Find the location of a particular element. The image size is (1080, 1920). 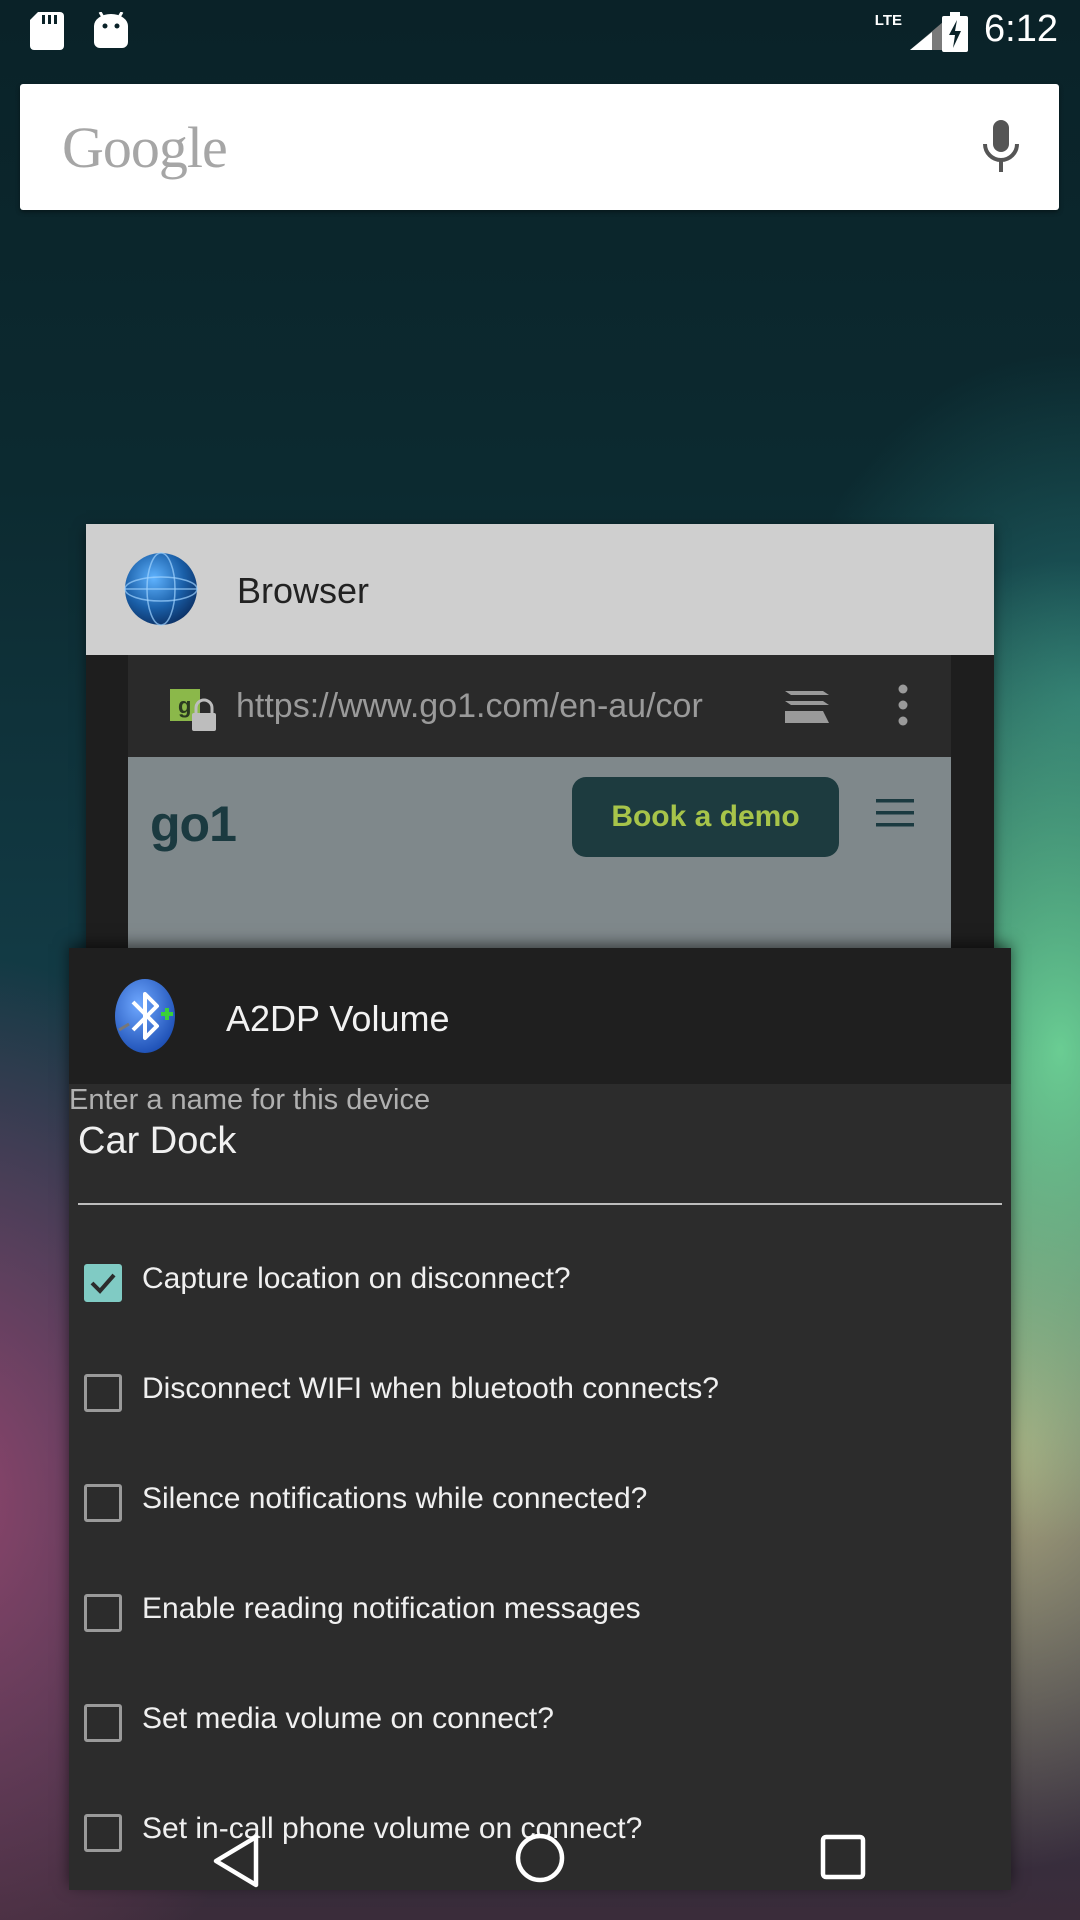

url-bar: g https://www.go1.com/en-au/cor is located at coordinates (539, 706).